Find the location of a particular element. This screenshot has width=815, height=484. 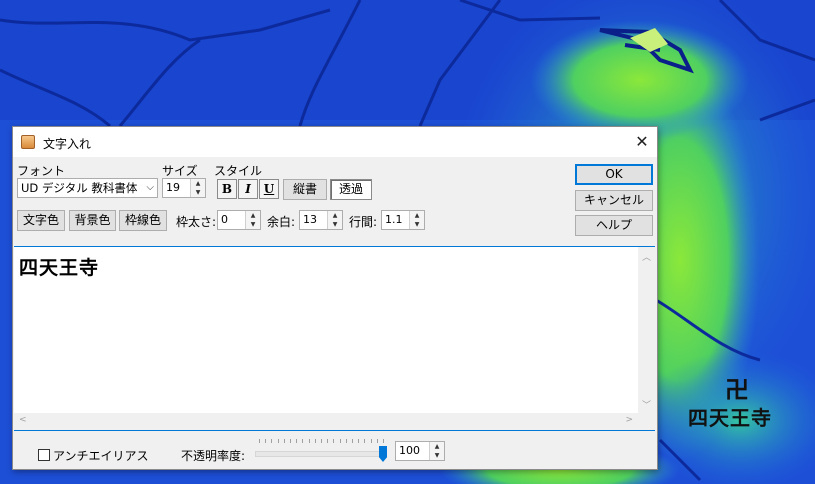

opacity-slider is located at coordinates (321, 450).